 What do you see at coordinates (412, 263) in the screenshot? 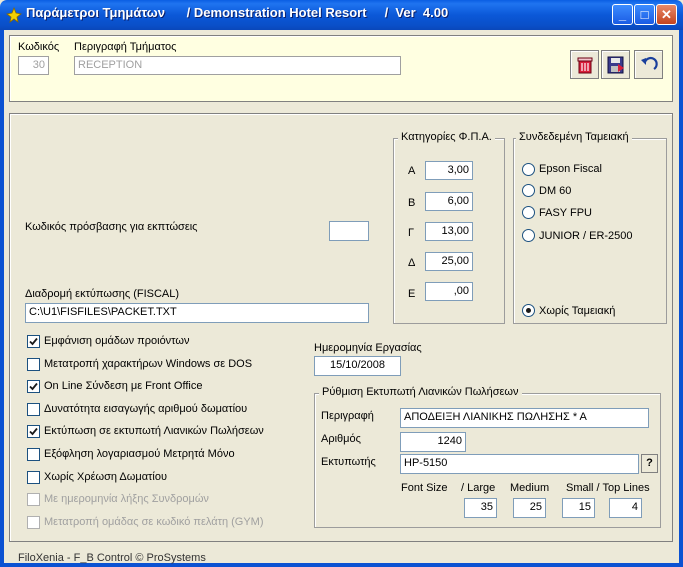
I see `vat-label-d: Δ` at bounding box center [412, 263].